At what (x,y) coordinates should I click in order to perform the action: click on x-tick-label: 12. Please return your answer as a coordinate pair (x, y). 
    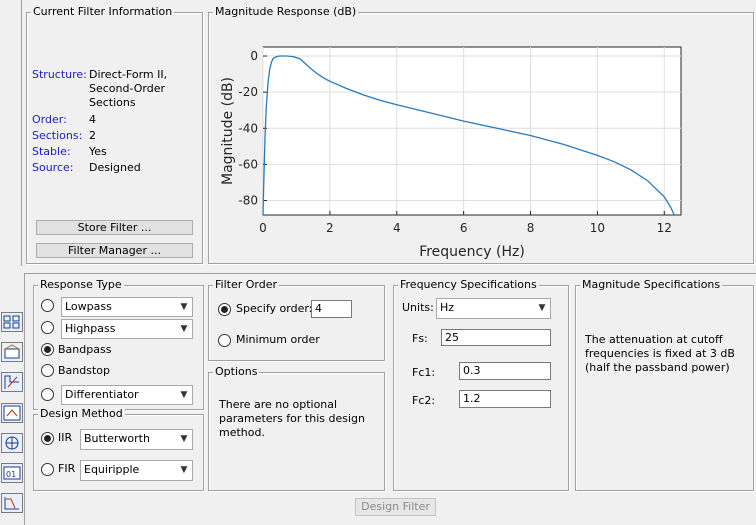
    Looking at the image, I should click on (664, 228).